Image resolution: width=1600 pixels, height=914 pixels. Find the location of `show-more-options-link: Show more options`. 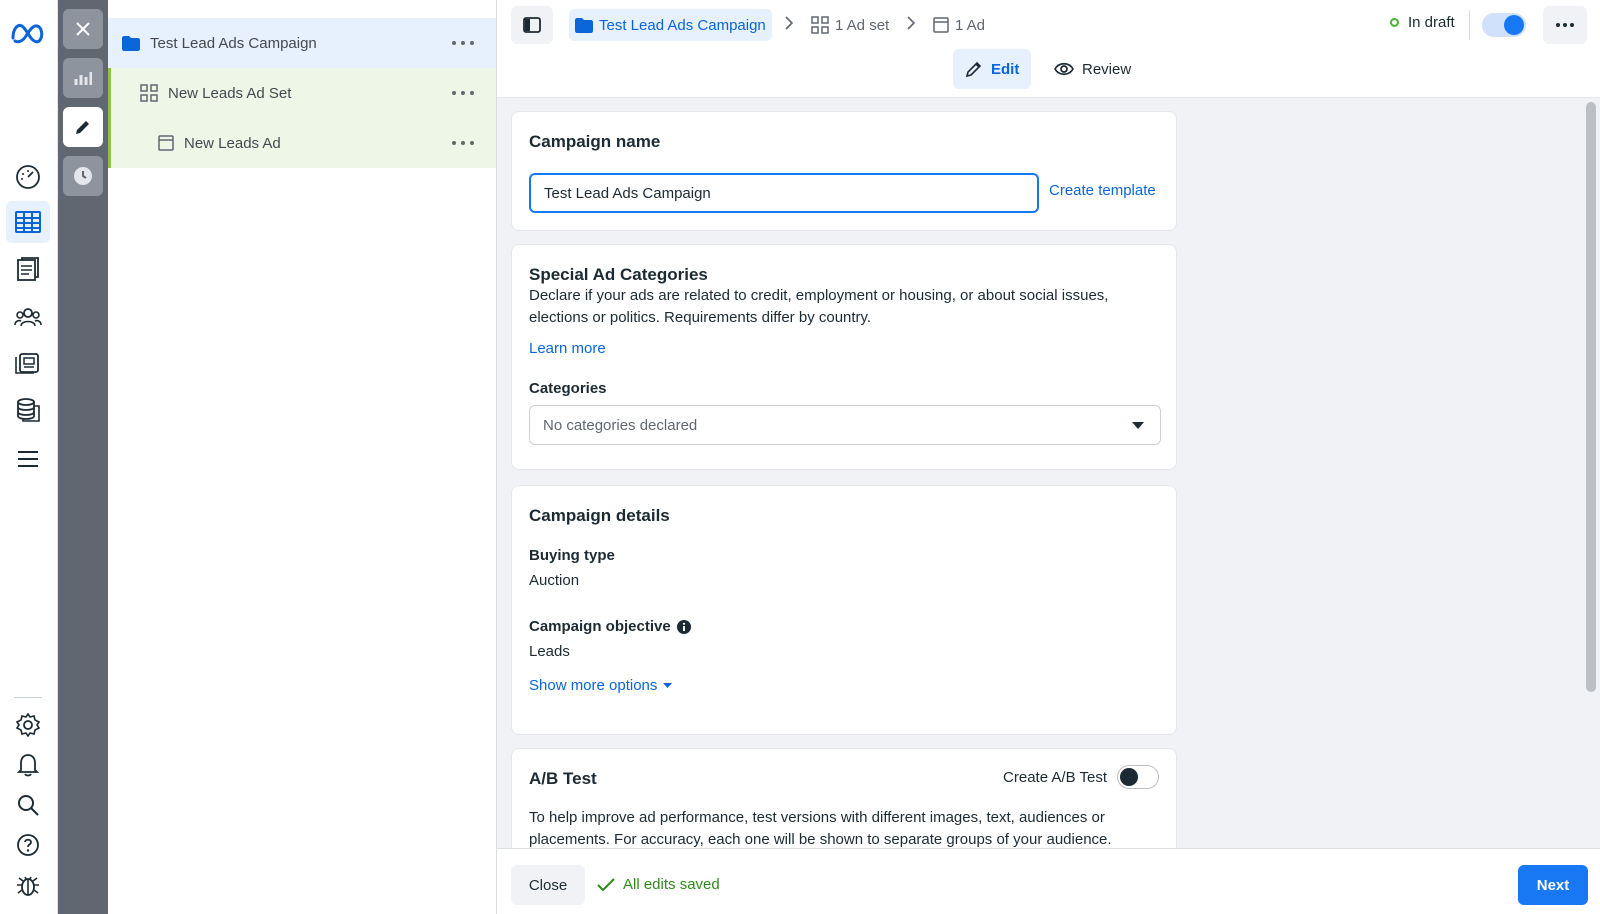

show-more-options-link: Show more options is located at coordinates (601, 685).